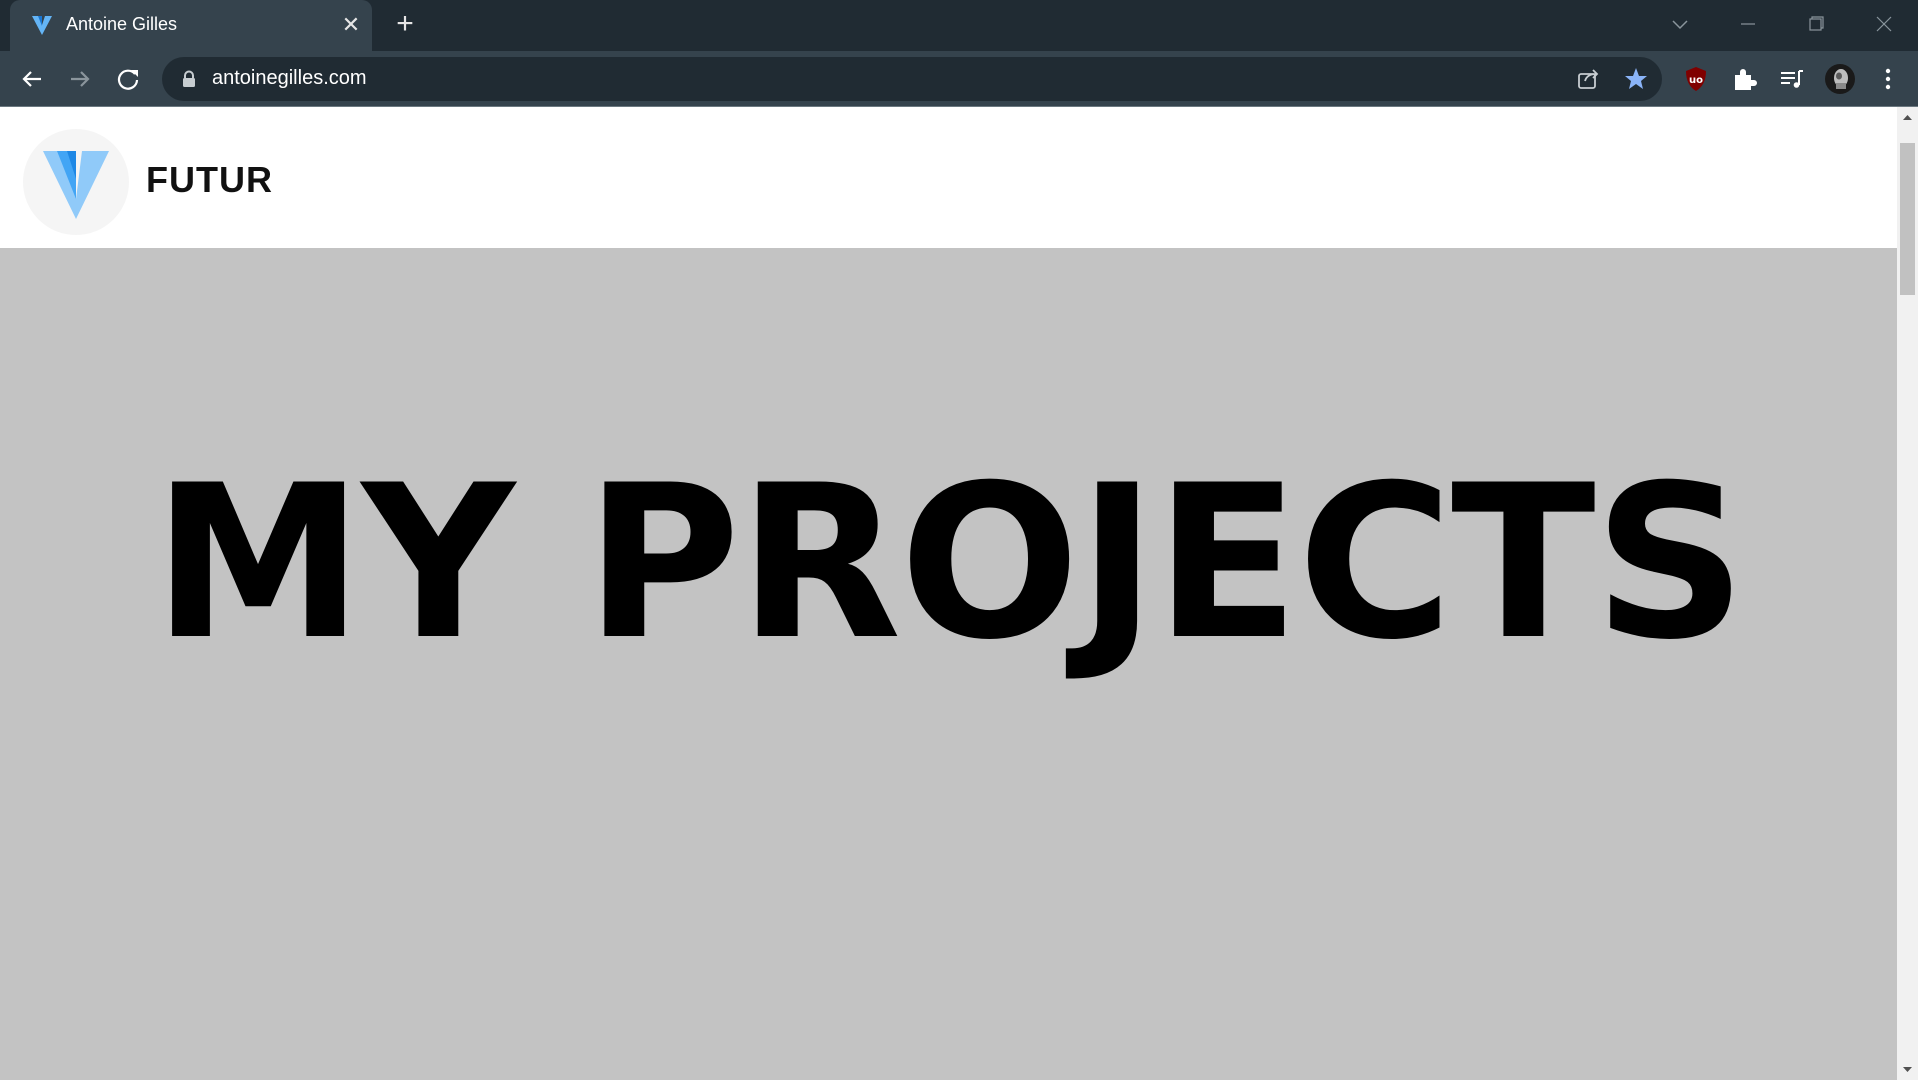 This screenshot has width=1918, height=1080. Describe the element at coordinates (405, 24) in the screenshot. I see `new-tab-button: +` at that location.